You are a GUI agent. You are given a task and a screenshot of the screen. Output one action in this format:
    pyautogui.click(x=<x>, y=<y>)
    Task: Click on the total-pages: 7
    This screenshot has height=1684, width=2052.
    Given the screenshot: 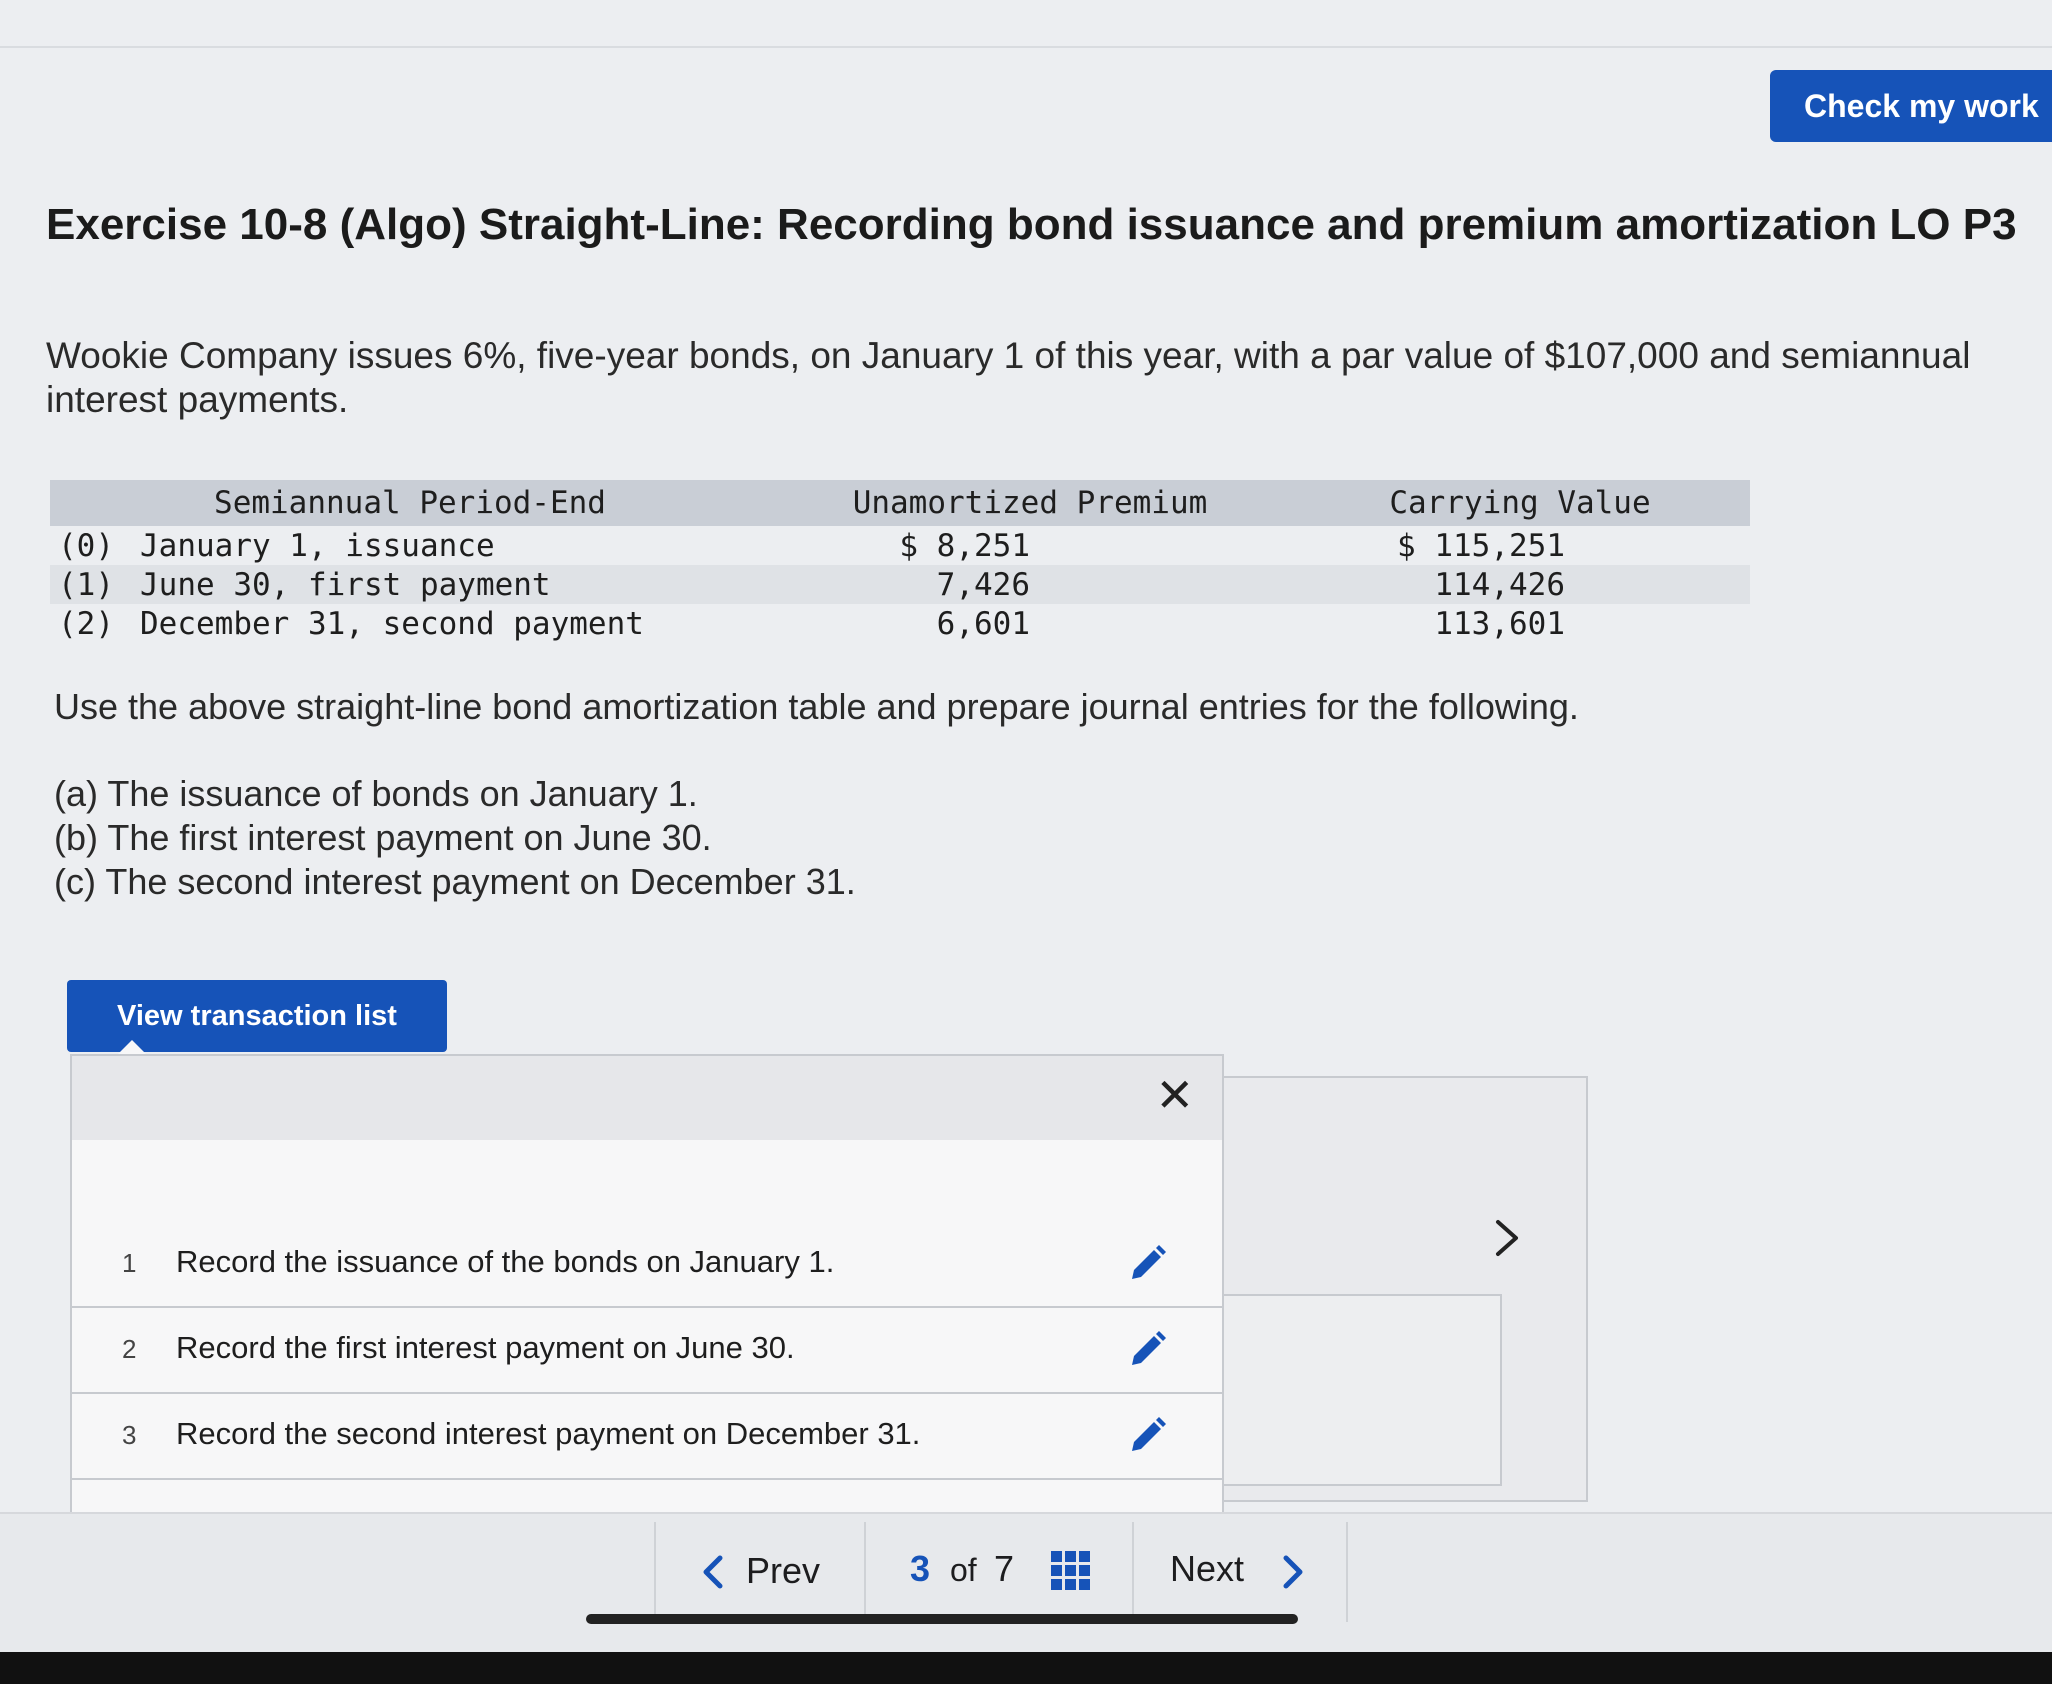 What is the action you would take?
    pyautogui.click(x=1004, y=1568)
    